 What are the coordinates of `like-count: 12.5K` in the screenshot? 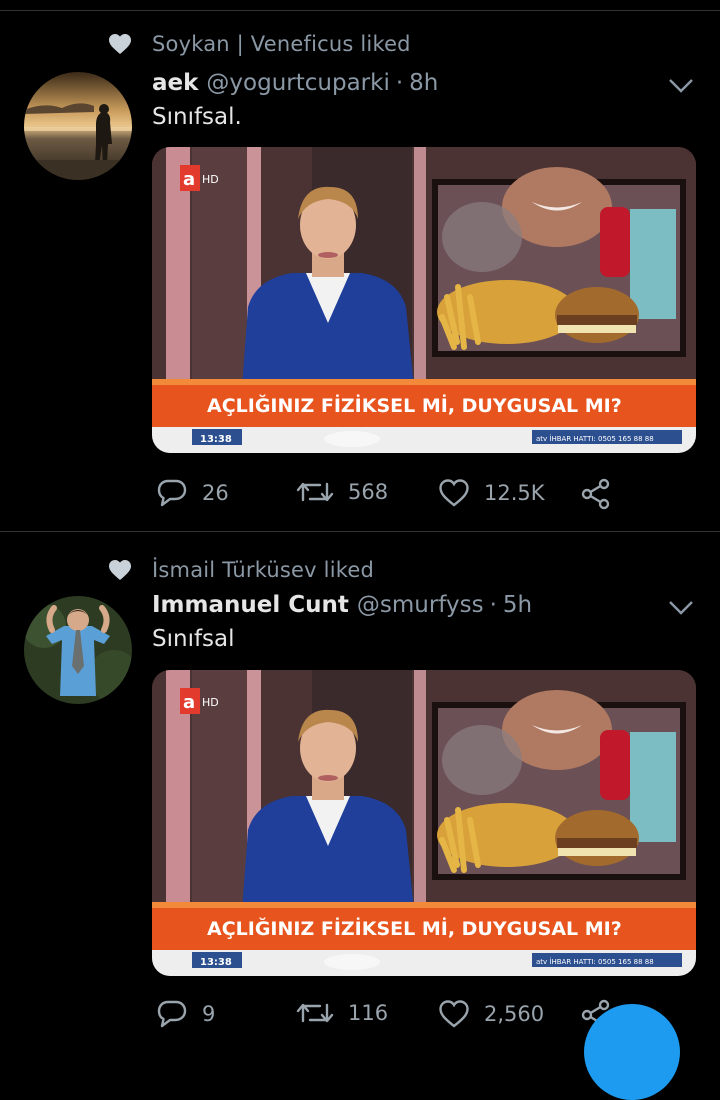 It's located at (514, 493).